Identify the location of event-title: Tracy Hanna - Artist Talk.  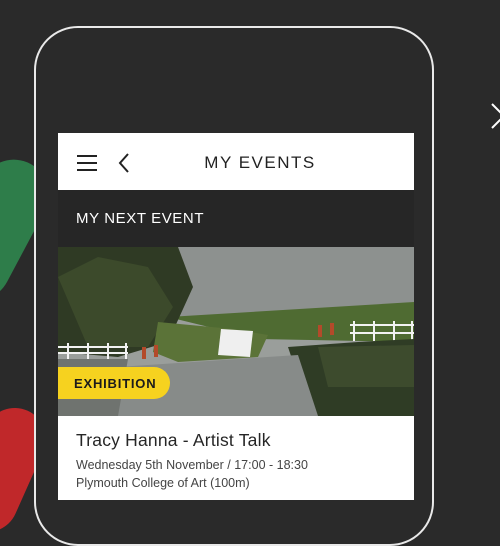
(245, 440).